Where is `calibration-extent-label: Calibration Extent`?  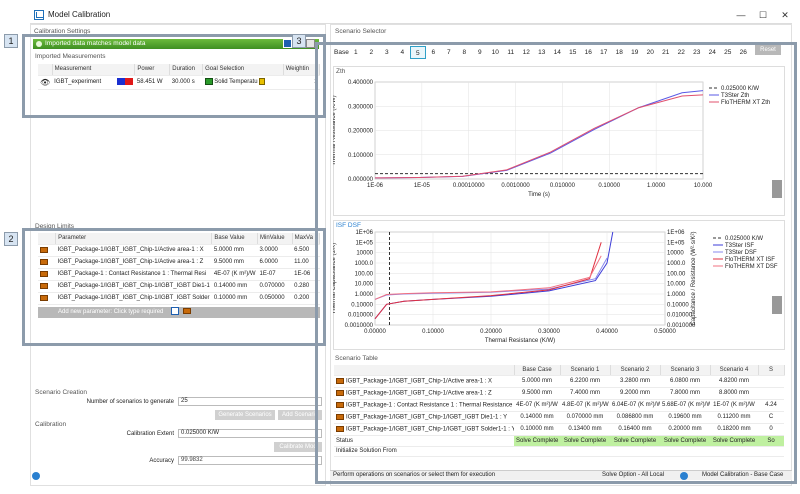 calibration-extent-label: Calibration Extent is located at coordinates (150, 434).